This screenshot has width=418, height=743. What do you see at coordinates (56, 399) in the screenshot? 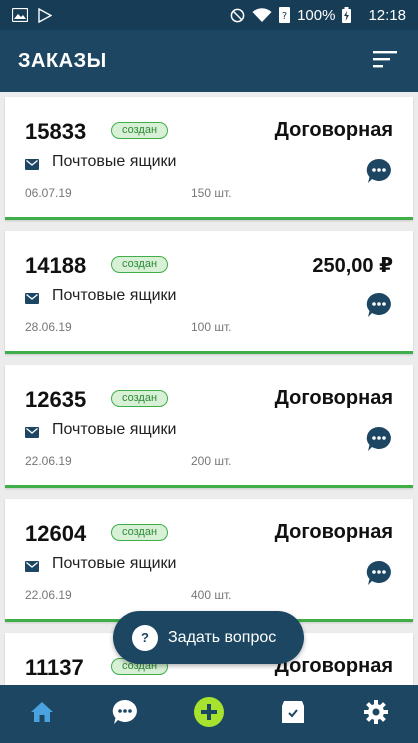
I see `order-number: 12635` at bounding box center [56, 399].